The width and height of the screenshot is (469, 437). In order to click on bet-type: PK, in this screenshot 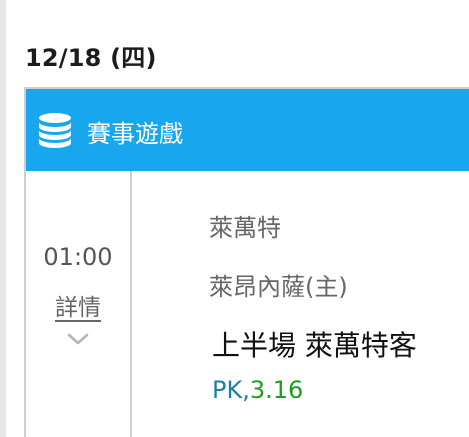, I will do `click(231, 390)`.